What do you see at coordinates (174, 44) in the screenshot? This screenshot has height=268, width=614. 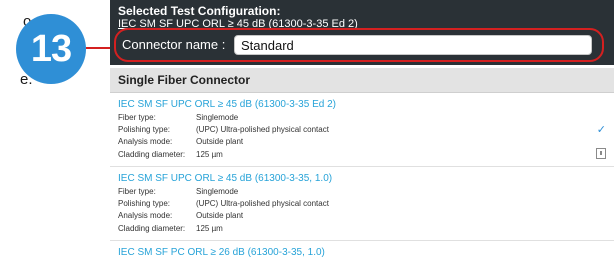 I see `connector-name-label: Connector name :` at bounding box center [174, 44].